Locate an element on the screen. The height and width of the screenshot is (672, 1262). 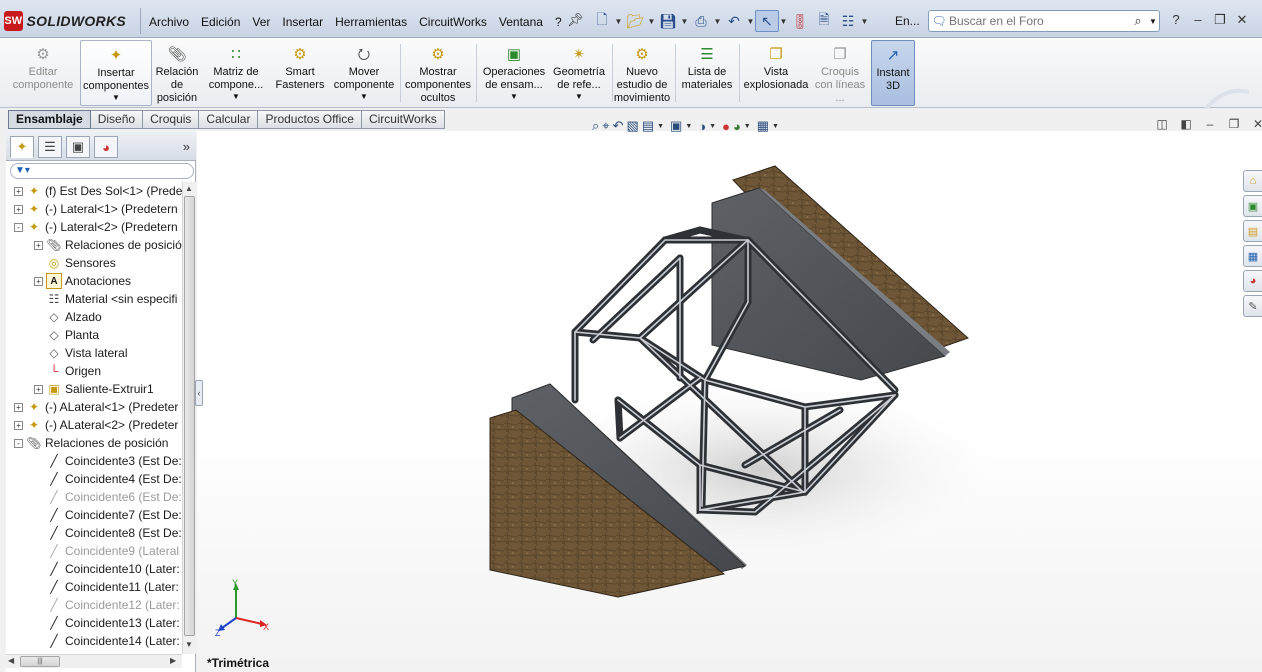
view-settings-icon: ▦ is located at coordinates (763, 126).